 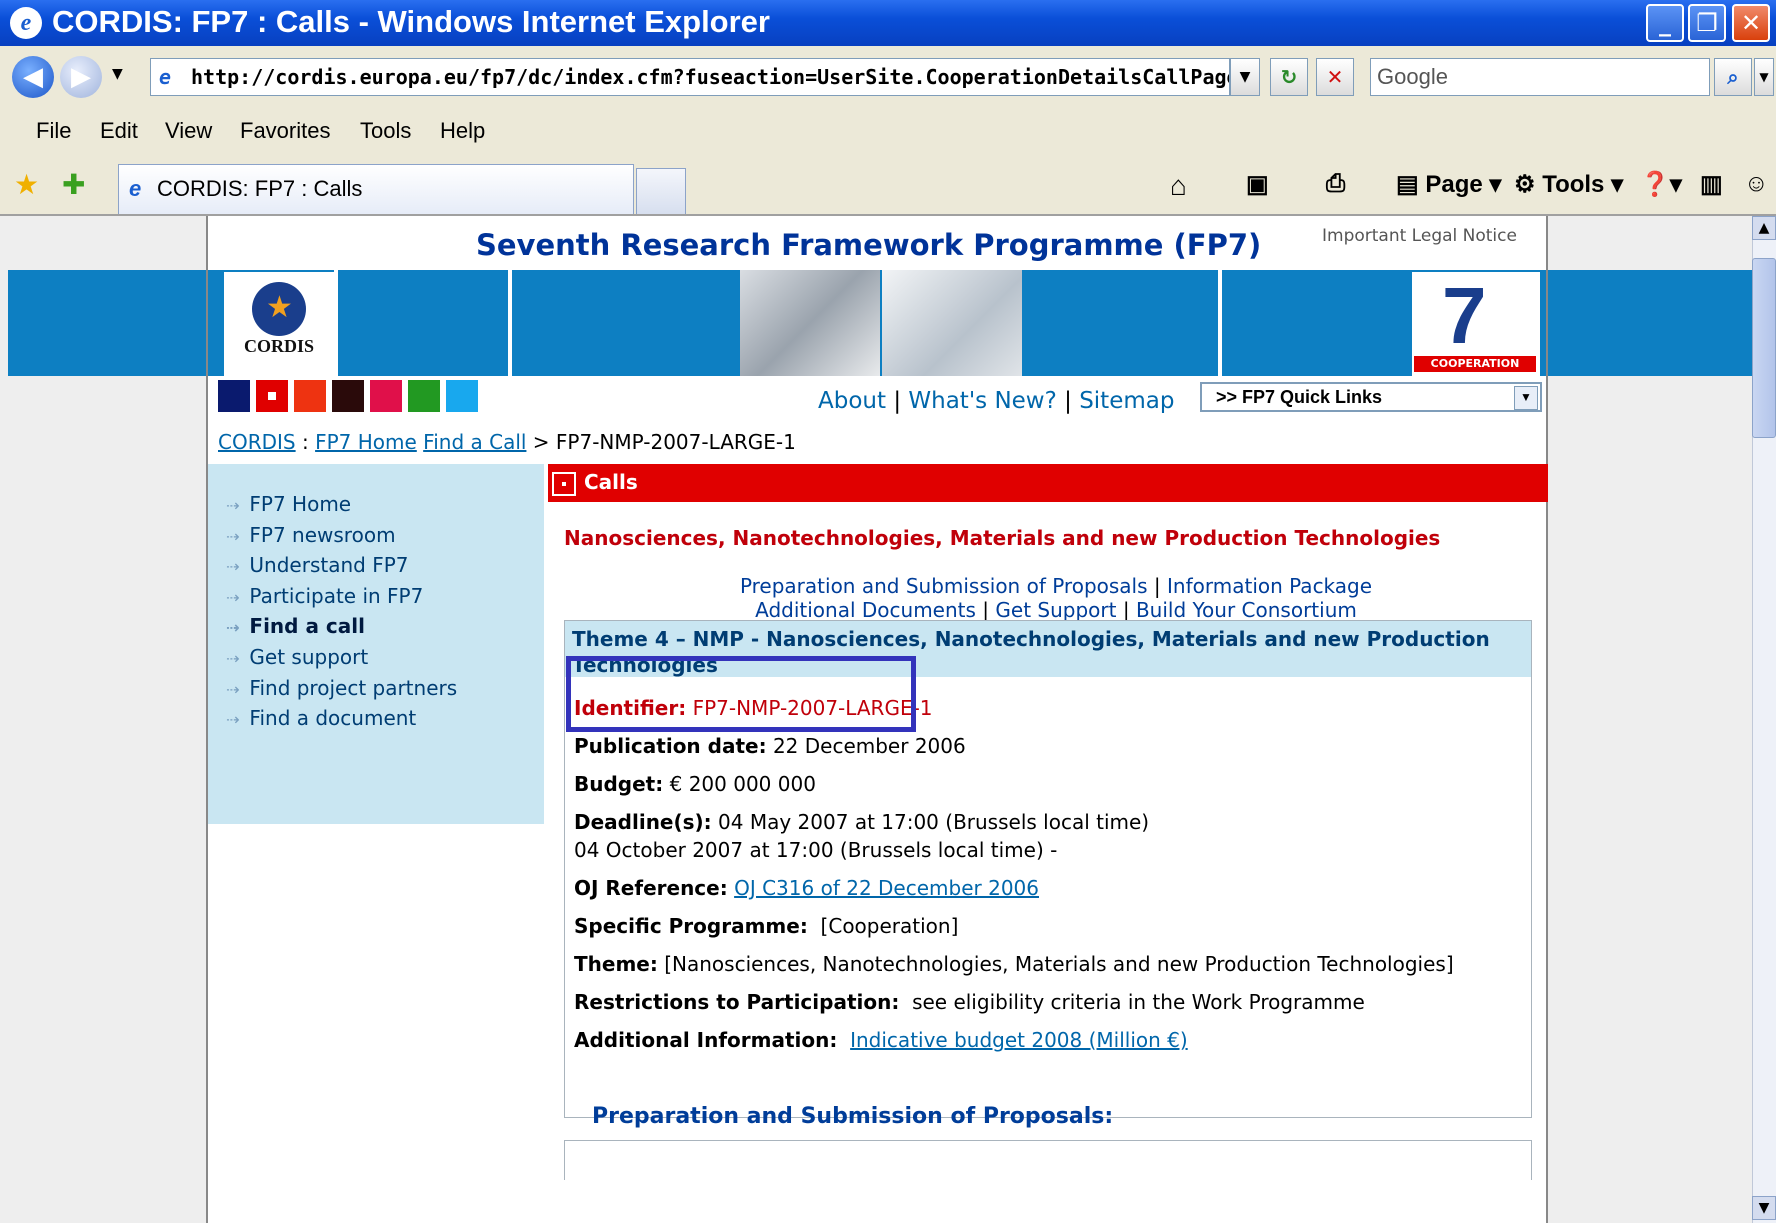 I want to click on nav-label: Find a call, so click(x=307, y=626).